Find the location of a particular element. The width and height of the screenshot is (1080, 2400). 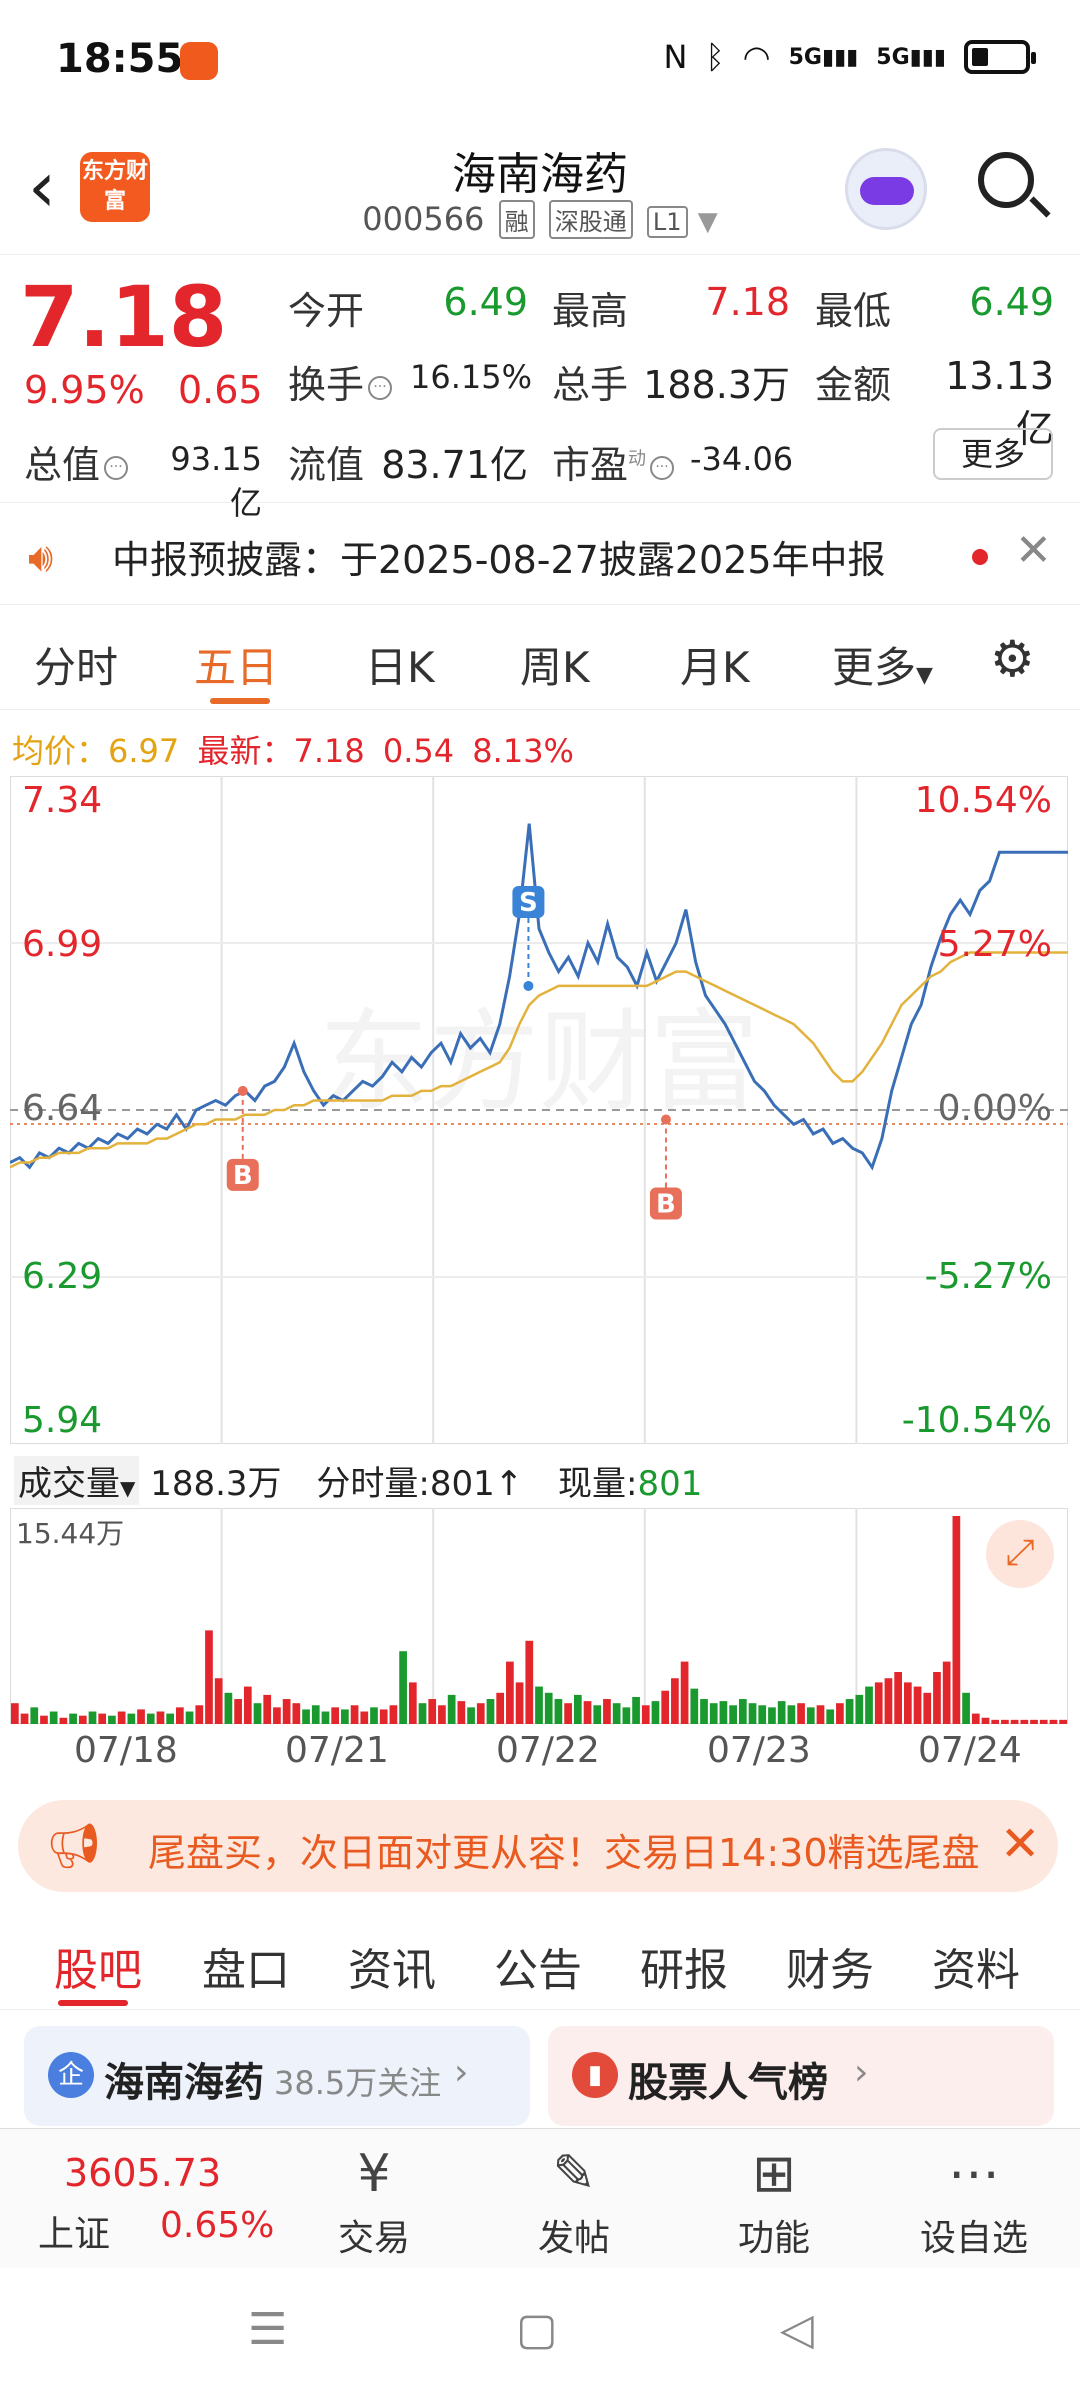

market-cap-label: 总值 ··· is located at coordinates (78, 461).